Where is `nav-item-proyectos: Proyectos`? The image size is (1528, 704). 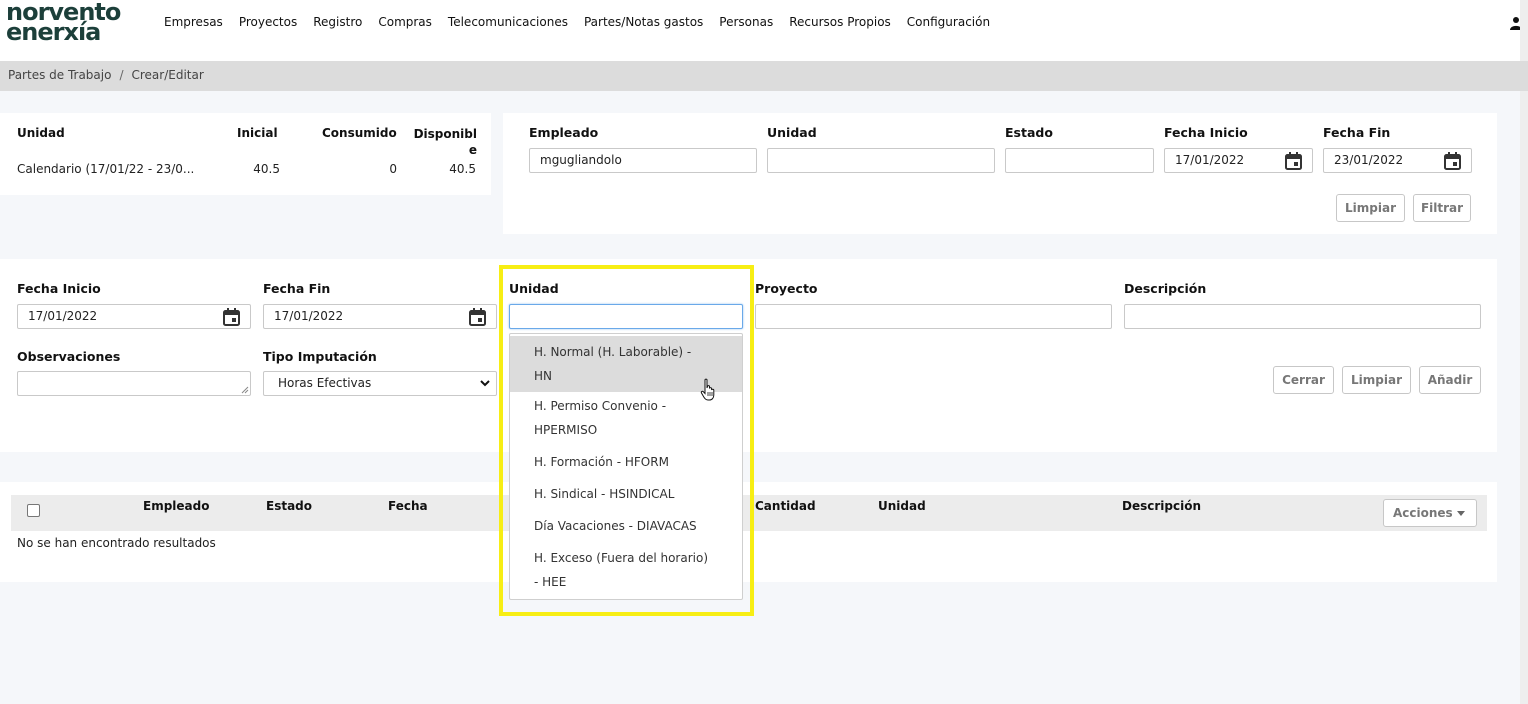 nav-item-proyectos: Proyectos is located at coordinates (268, 22).